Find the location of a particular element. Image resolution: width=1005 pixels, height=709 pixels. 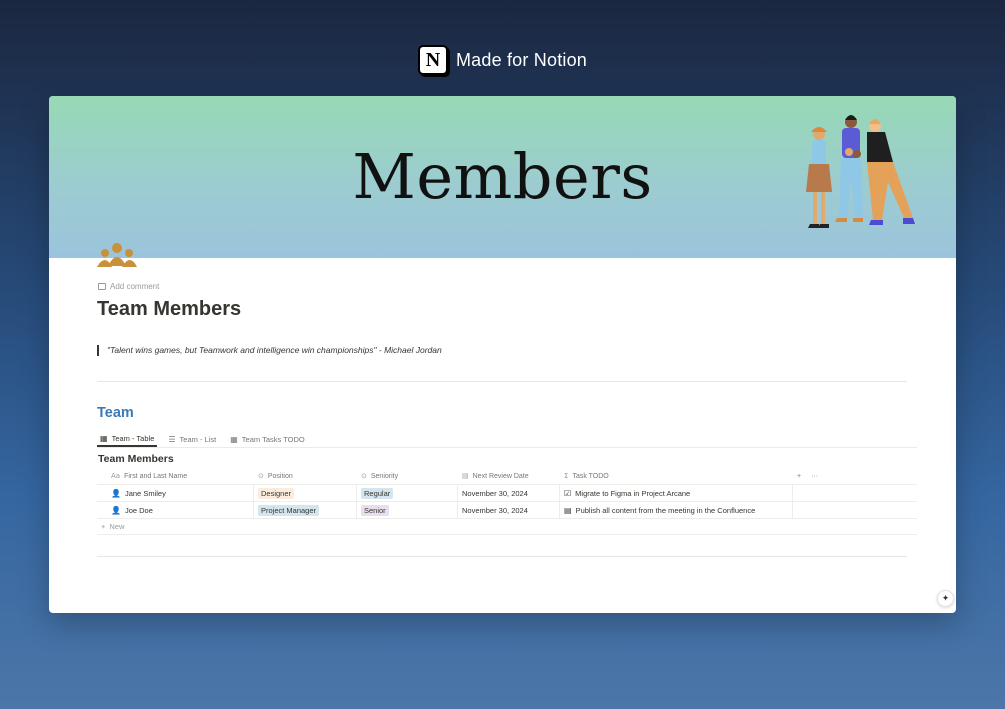

column-header-name: Aa First and Last Name is located at coordinates (175, 476).